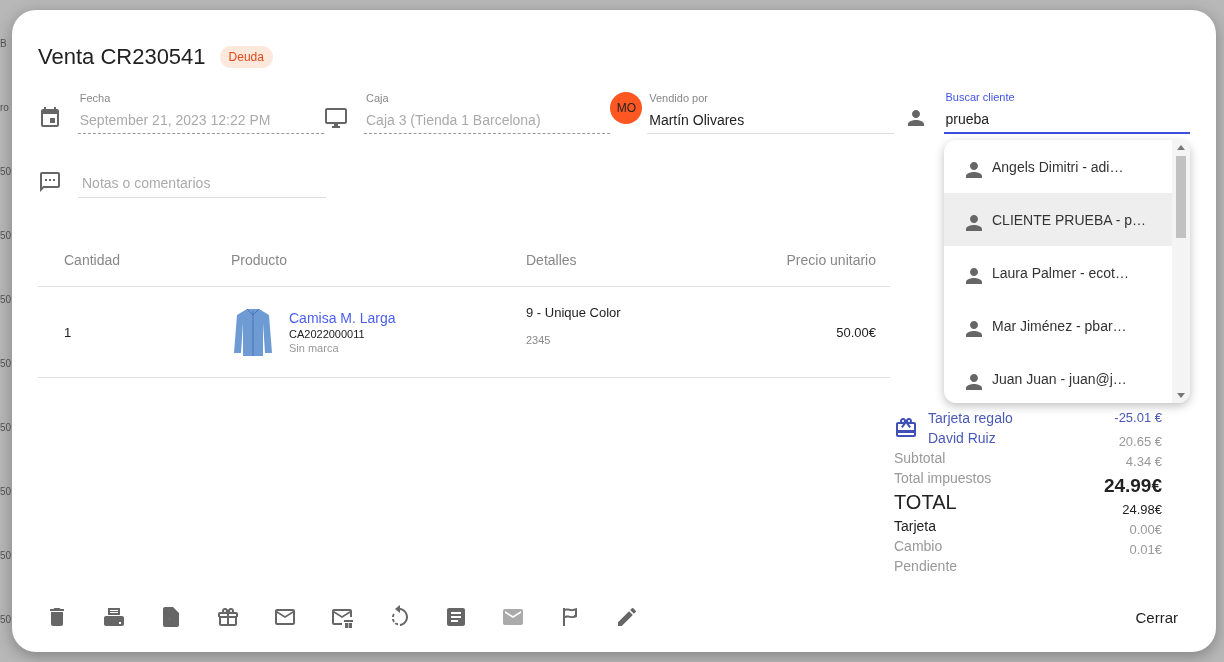  What do you see at coordinates (1145, 530) in the screenshot?
I see `total-value: 0.00€` at bounding box center [1145, 530].